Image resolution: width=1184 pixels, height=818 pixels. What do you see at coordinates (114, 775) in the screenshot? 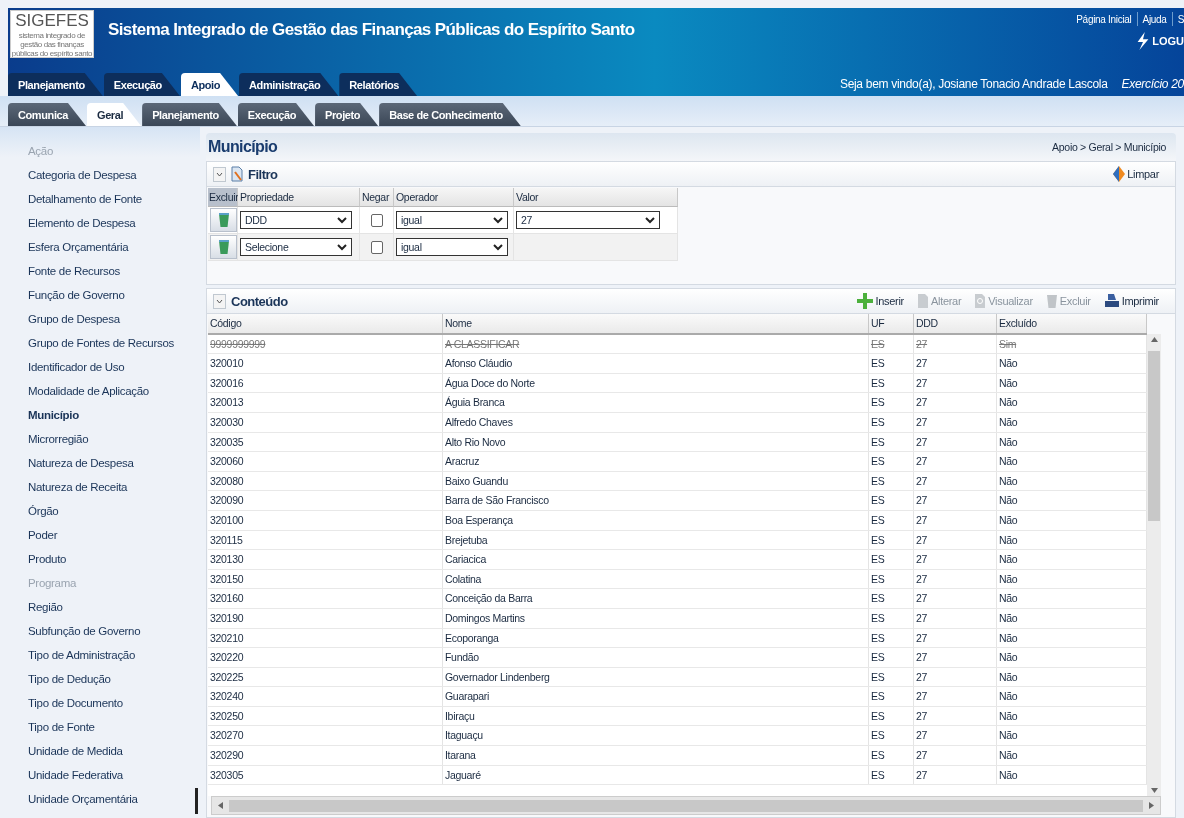
I see `sidebar-item: Unidade Federativa` at bounding box center [114, 775].